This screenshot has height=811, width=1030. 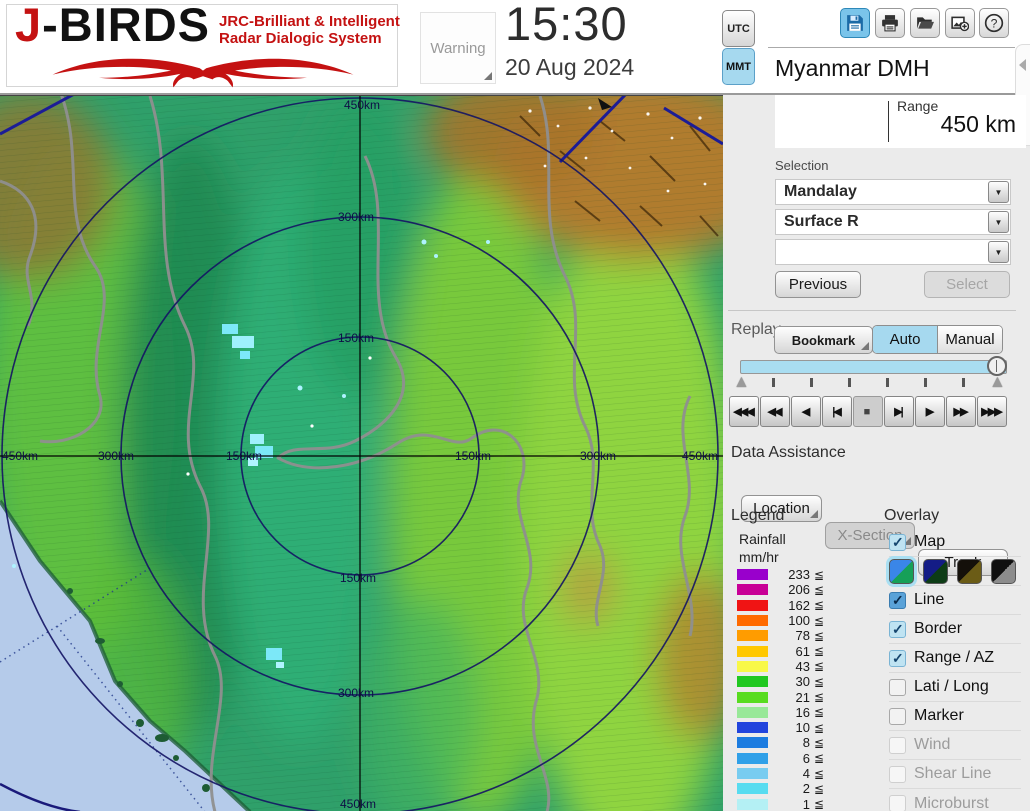 What do you see at coordinates (823, 340) in the screenshot?
I see `bookmark-button: Bookmark` at bounding box center [823, 340].